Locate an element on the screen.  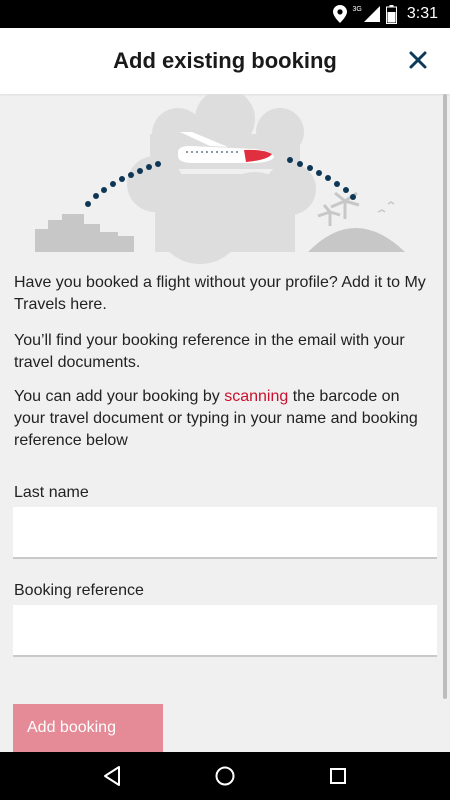
home-icon is located at coordinates (225, 776).